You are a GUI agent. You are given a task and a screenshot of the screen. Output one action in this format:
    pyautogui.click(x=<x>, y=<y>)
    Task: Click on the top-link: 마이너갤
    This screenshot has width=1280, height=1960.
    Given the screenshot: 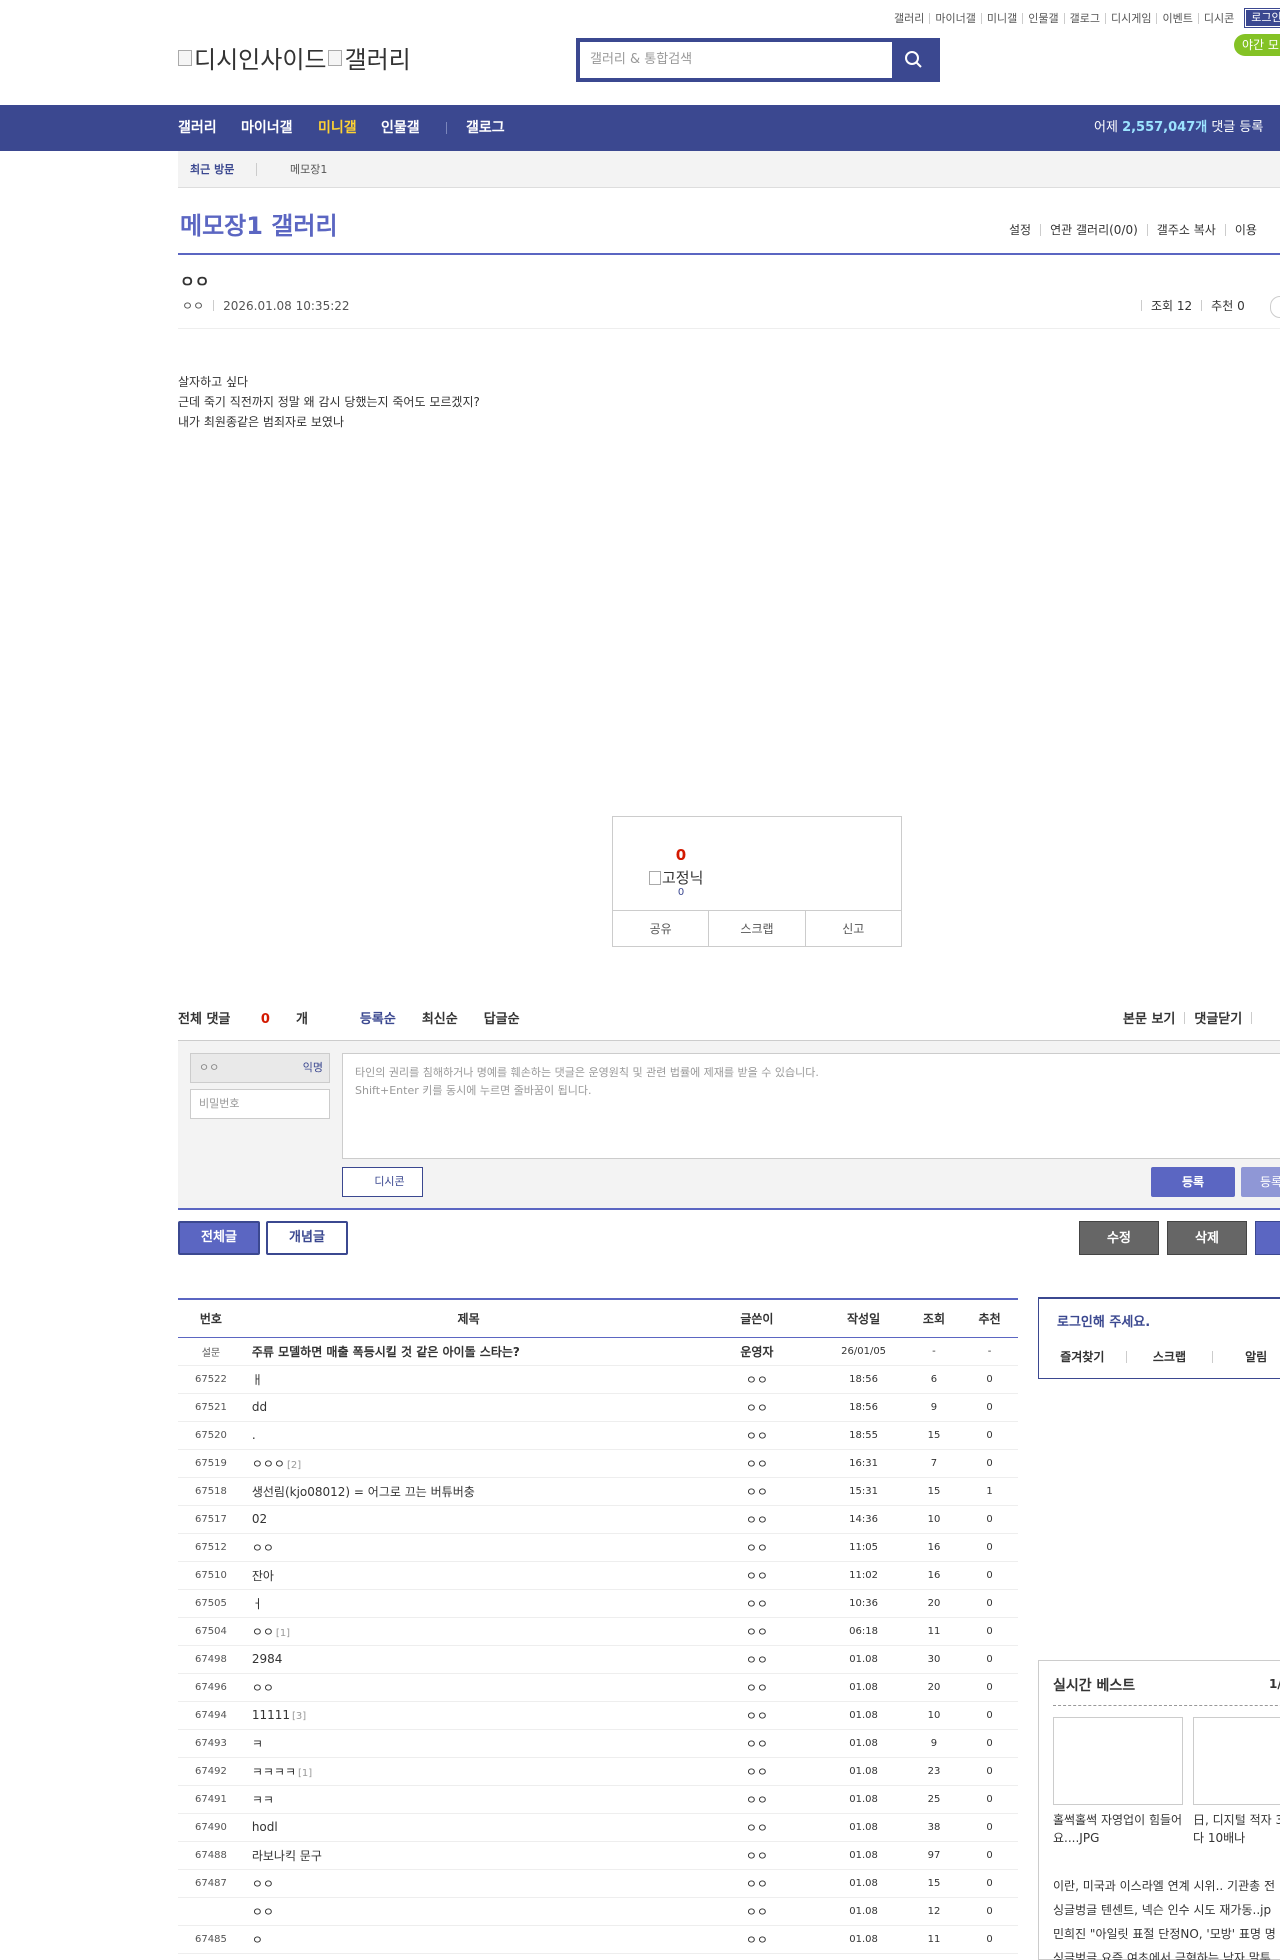 What is the action you would take?
    pyautogui.click(x=954, y=18)
    